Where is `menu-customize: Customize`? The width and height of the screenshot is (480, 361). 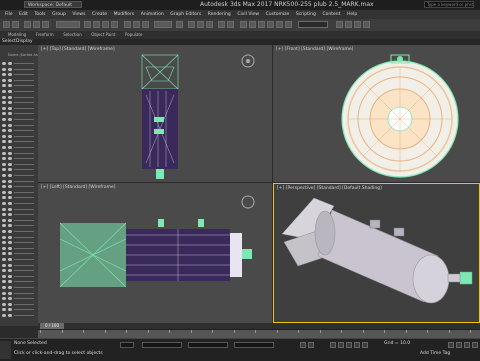 menu-customize: Customize is located at coordinates (278, 14).